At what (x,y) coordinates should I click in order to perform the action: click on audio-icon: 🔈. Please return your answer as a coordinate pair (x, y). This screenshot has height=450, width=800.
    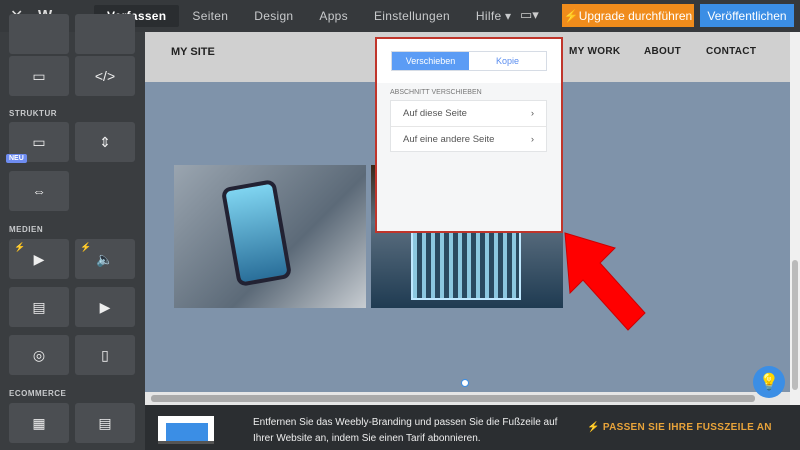
    Looking at the image, I should click on (105, 258).